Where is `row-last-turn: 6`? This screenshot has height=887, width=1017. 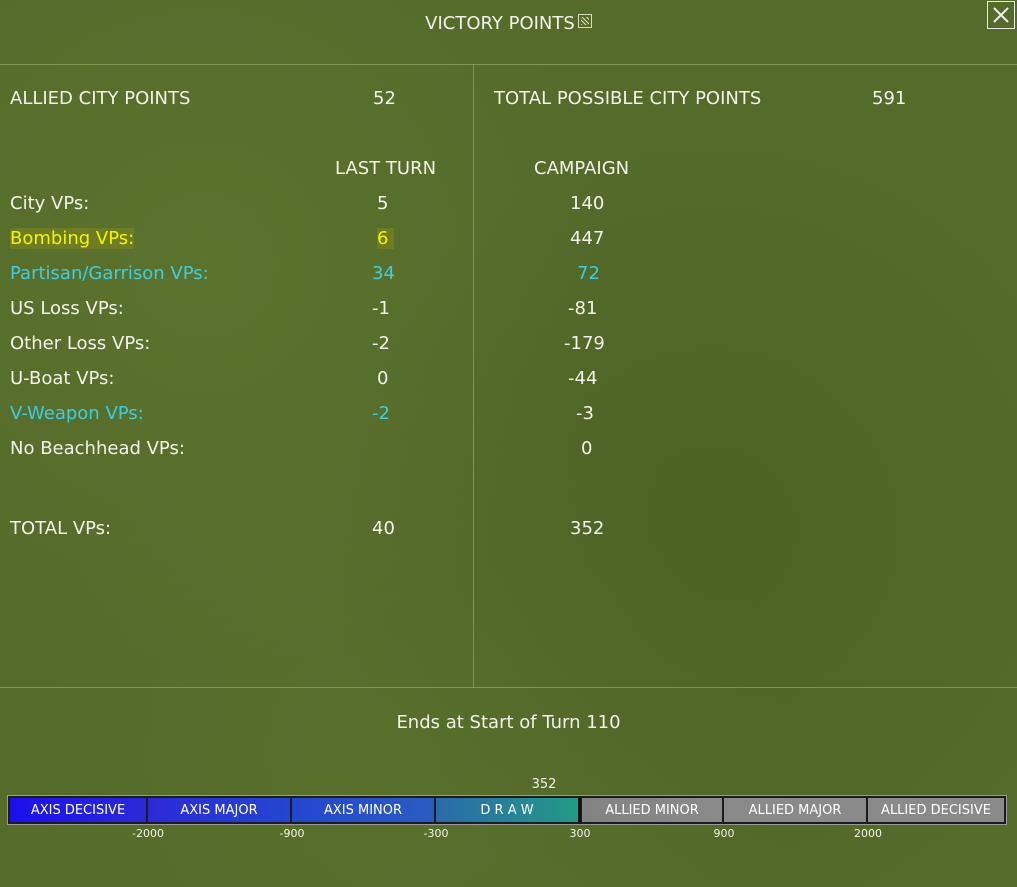 row-last-turn: 6 is located at coordinates (386, 238).